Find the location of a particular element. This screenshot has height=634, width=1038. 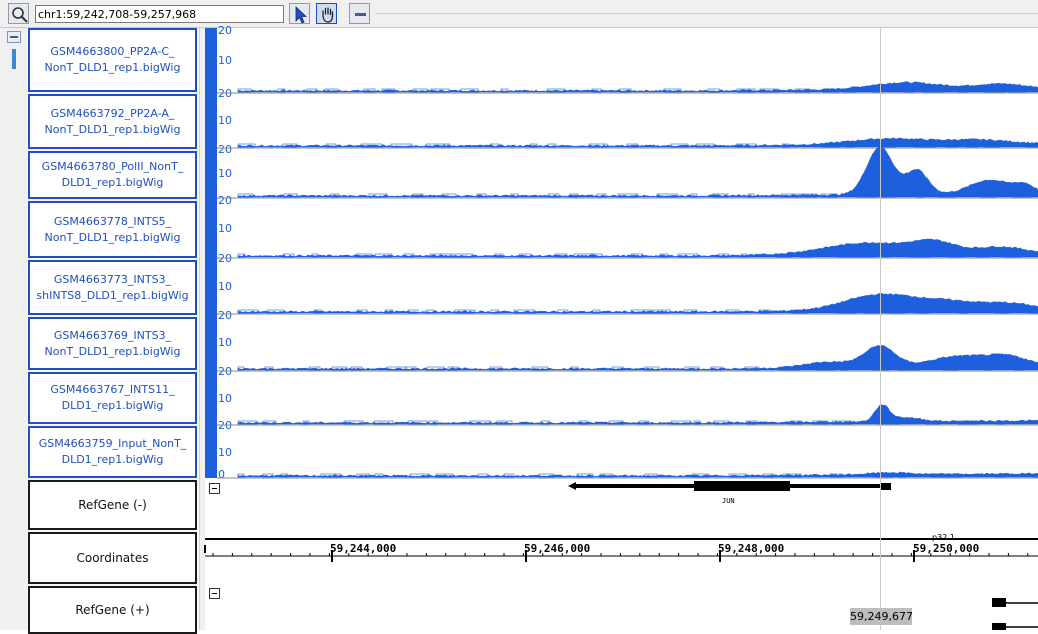

gene-strand-arrow is located at coordinates (572, 486).